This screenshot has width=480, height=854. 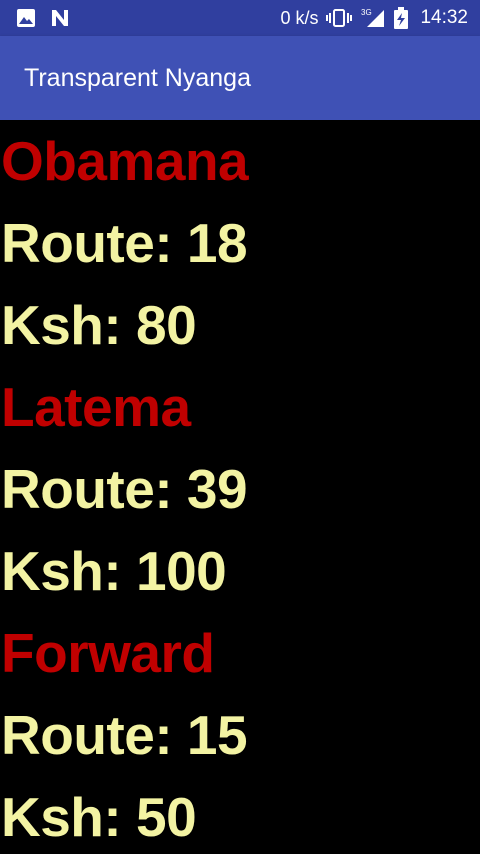 What do you see at coordinates (124, 489) in the screenshot?
I see `route-number: Route: 39` at bounding box center [124, 489].